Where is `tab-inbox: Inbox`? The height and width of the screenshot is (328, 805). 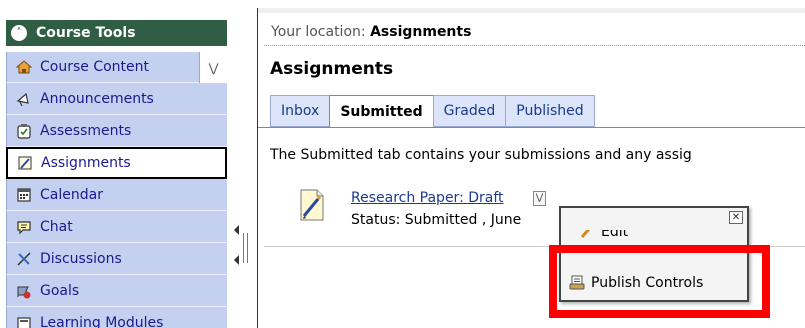
tab-inbox: Inbox is located at coordinates (300, 111).